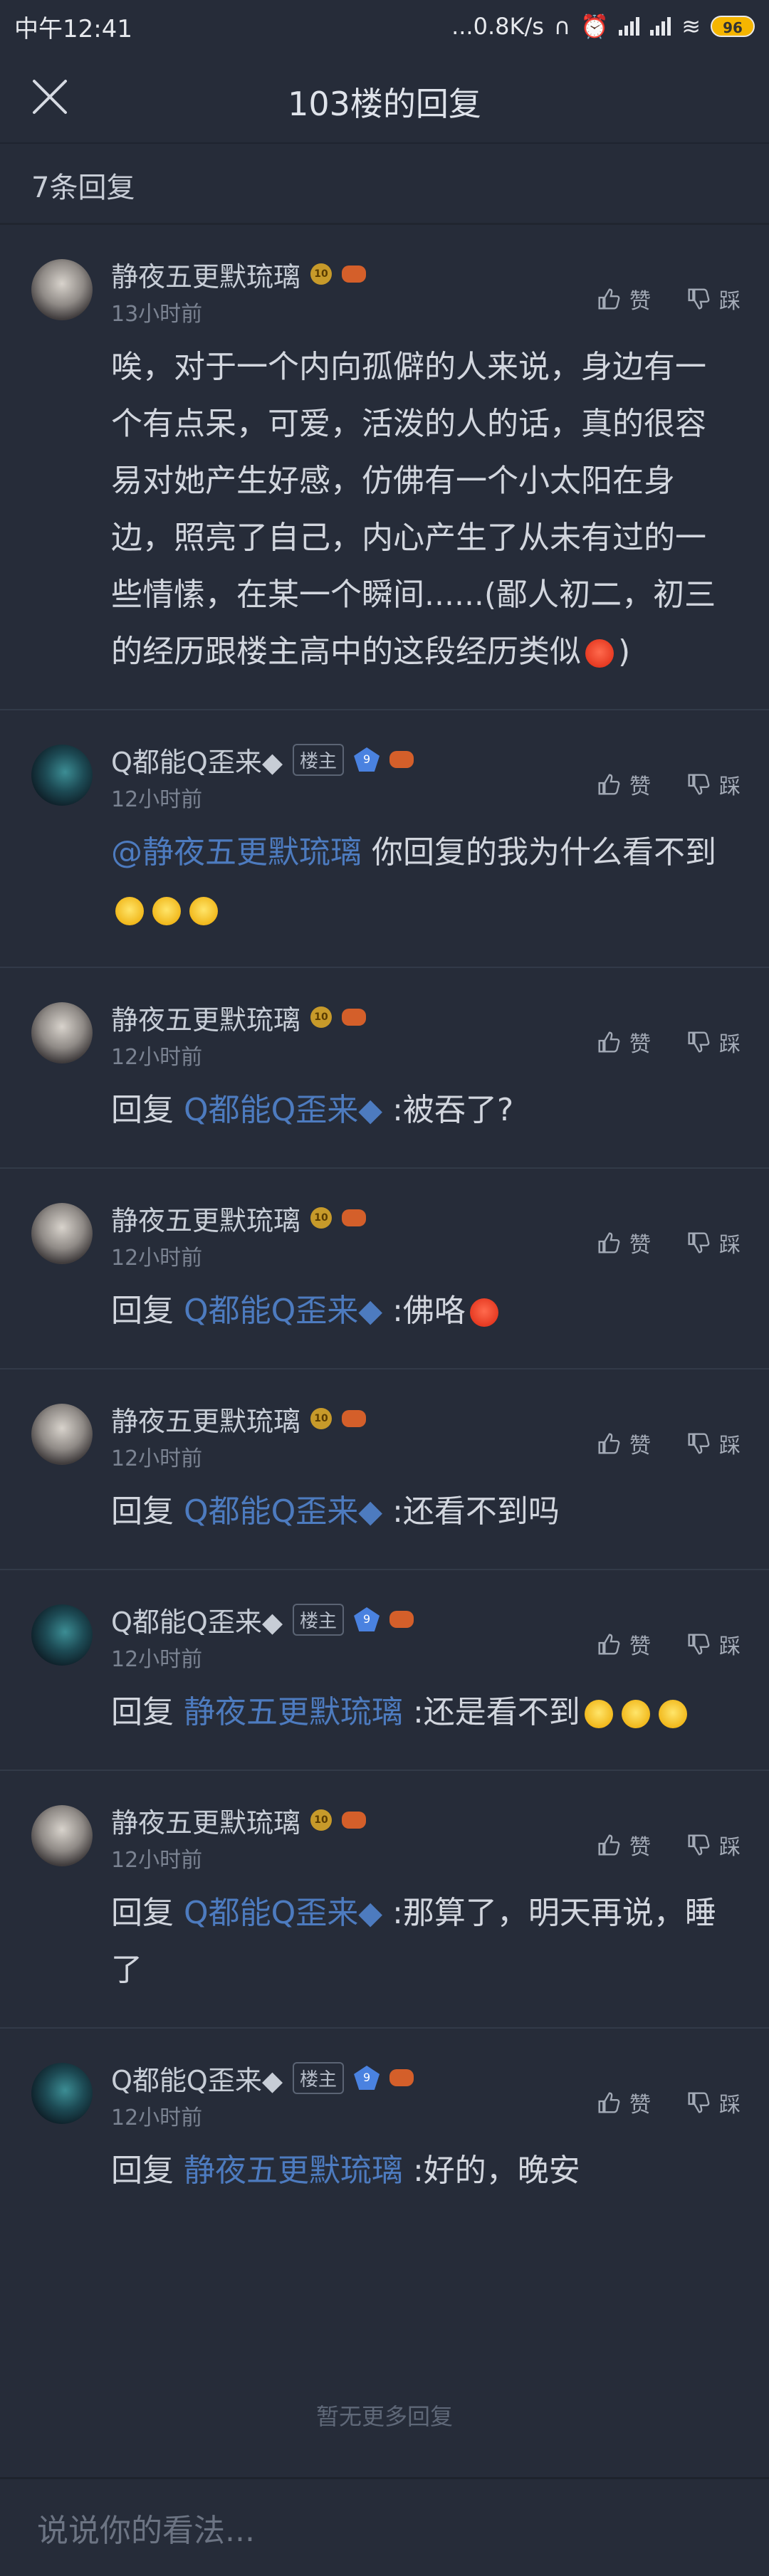 This screenshot has width=769, height=2576. Describe the element at coordinates (422, 2171) in the screenshot. I see `comment-text: 回复 静夜五更默琉璃 :好的，晚安` at that location.